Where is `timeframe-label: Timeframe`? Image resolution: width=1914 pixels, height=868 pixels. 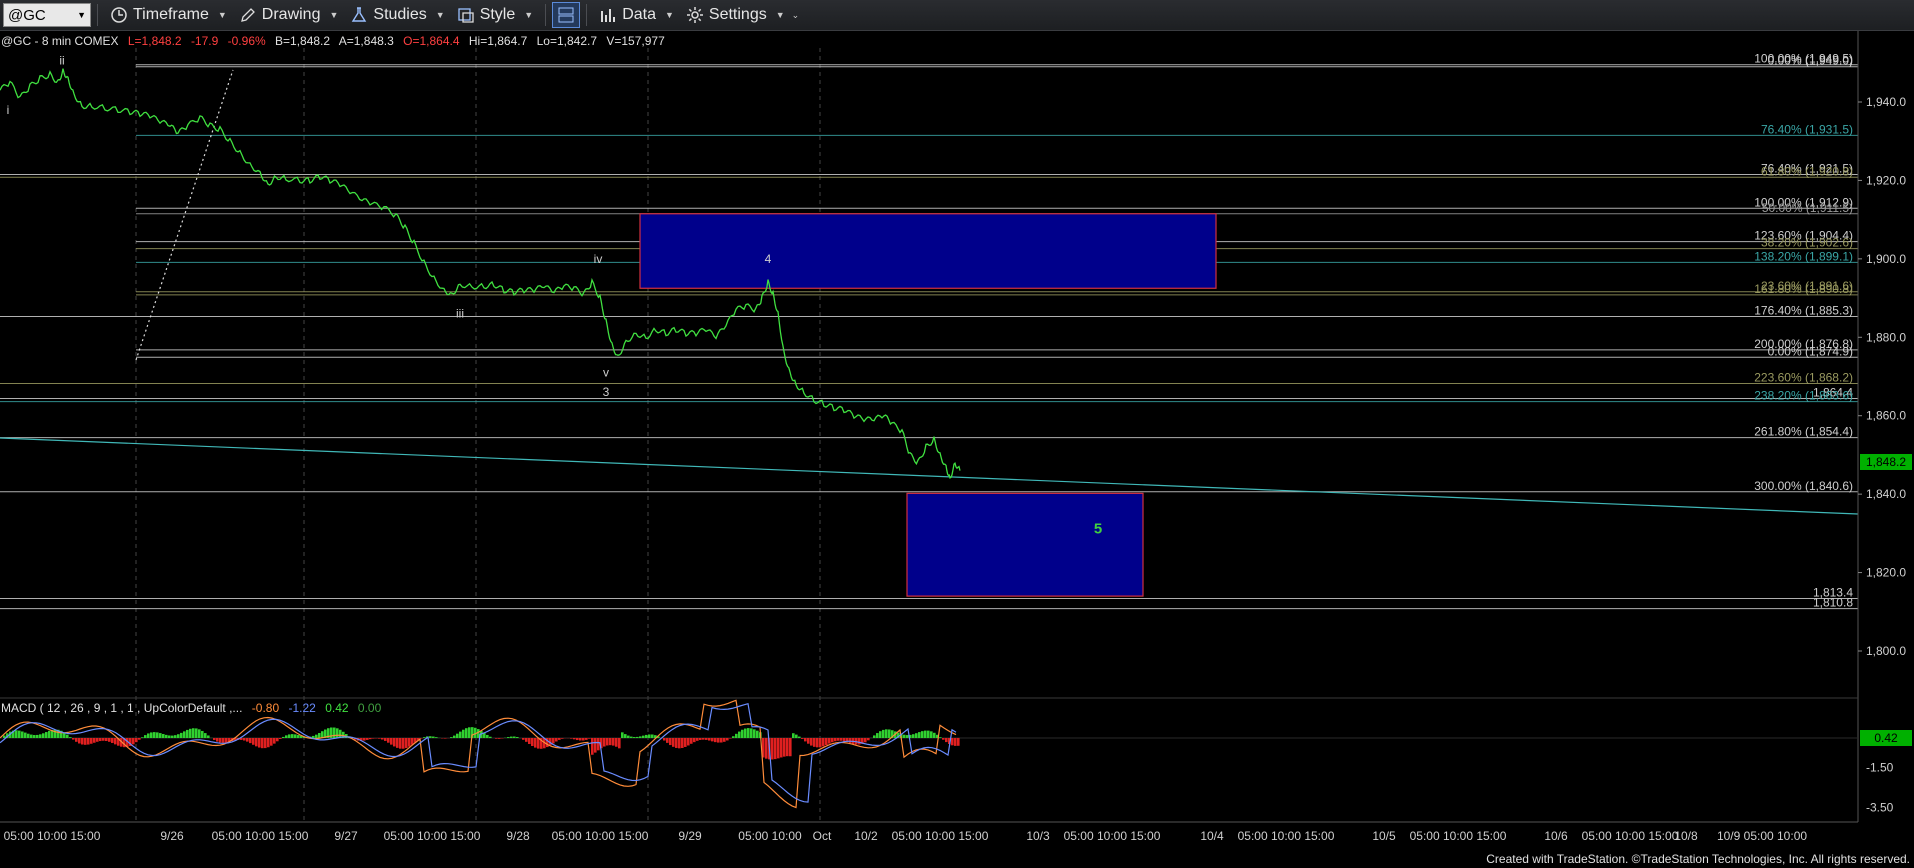
timeframe-label: Timeframe is located at coordinates (171, 14).